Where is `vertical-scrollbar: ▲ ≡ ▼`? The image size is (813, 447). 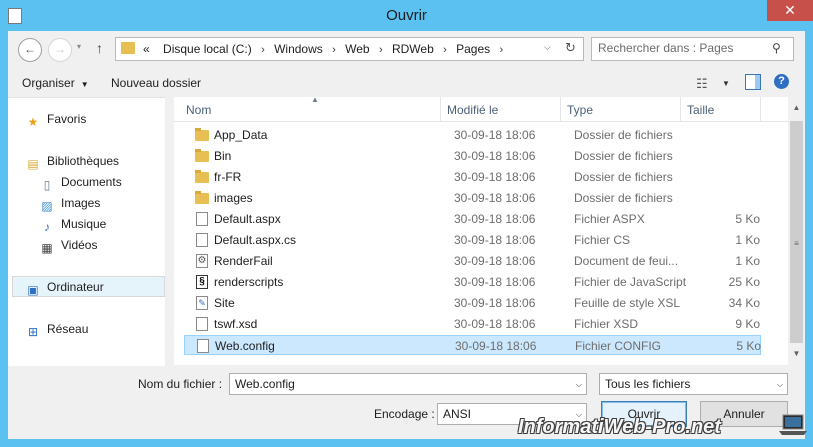 vertical-scrollbar: ▲ ≡ ▼ is located at coordinates (796, 231).